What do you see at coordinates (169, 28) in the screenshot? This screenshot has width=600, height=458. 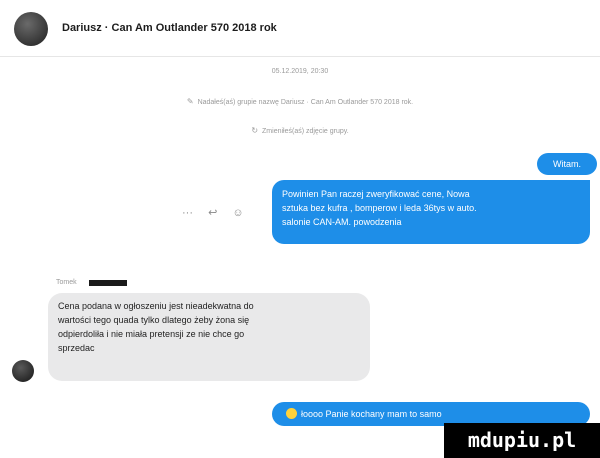 I see `conversation-title: Dariusz · Can Am Outlander 570 2018 rok` at bounding box center [169, 28].